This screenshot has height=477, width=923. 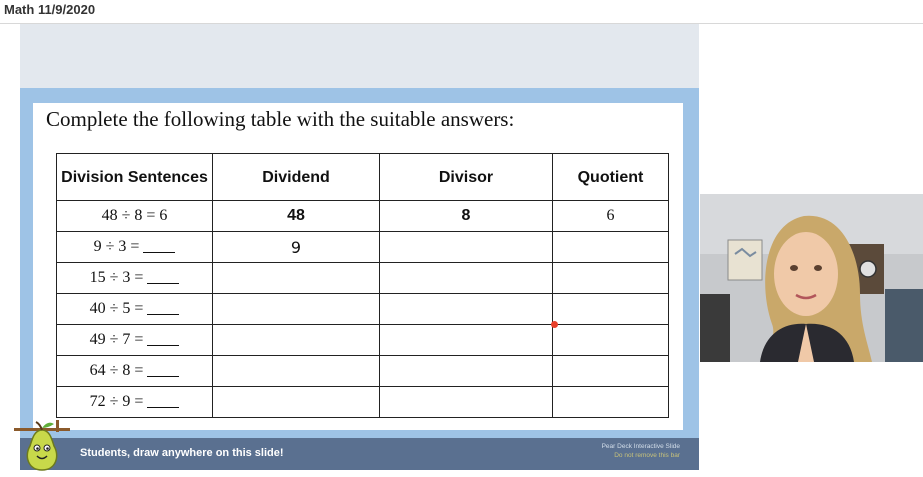 I want to click on column-header-quotient: Quotient, so click(x=610, y=177).